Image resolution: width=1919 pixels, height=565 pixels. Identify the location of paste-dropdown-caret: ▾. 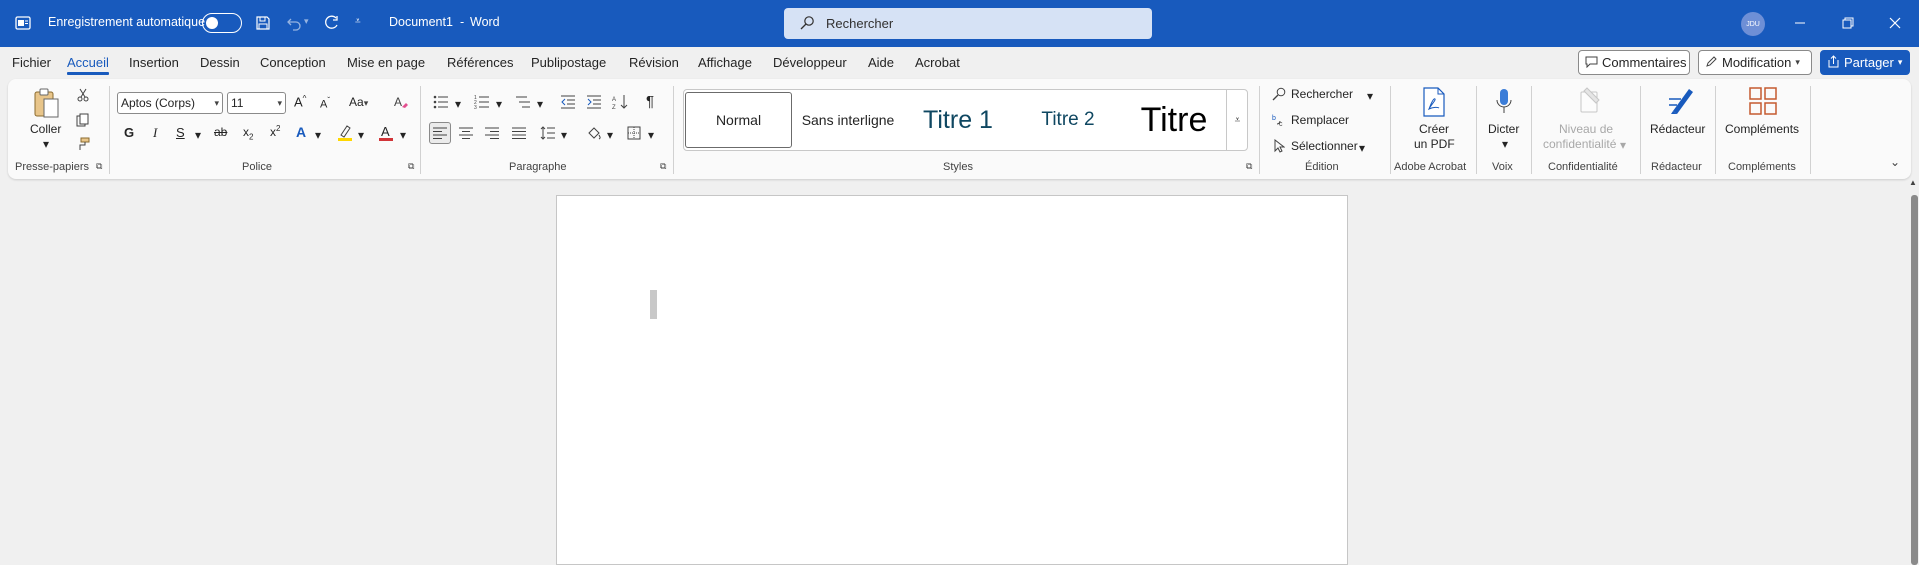
(46, 144).